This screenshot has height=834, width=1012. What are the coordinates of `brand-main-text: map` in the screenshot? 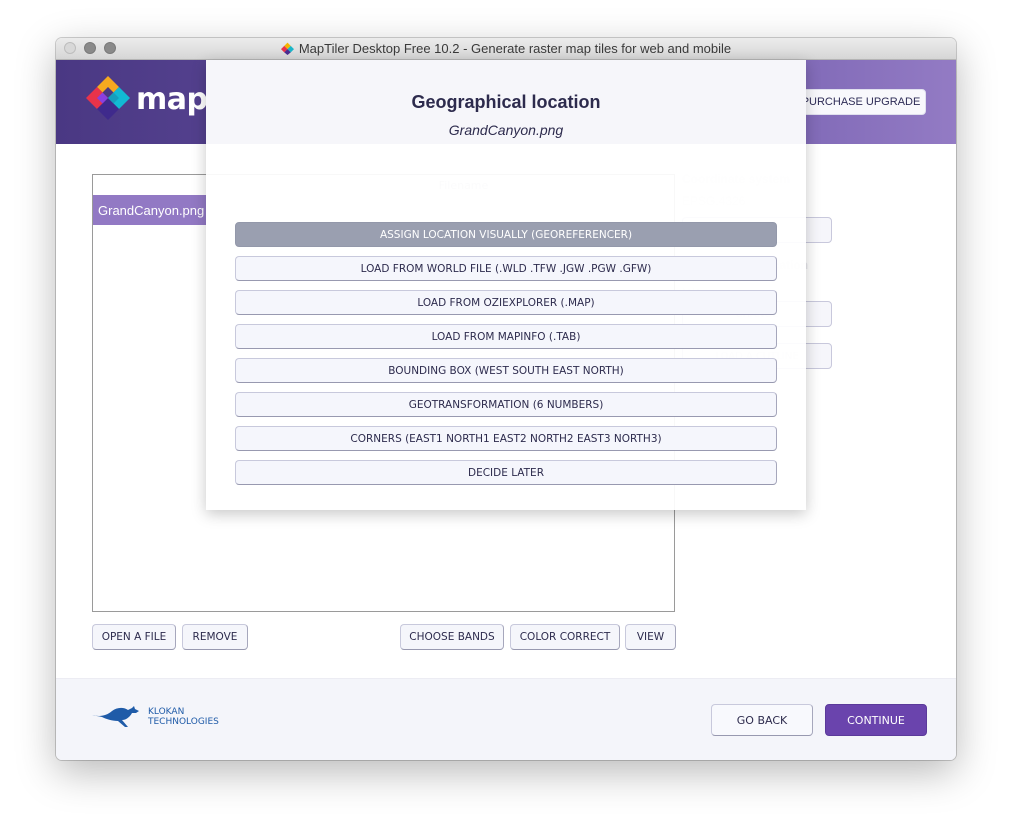 It's located at (172, 99).